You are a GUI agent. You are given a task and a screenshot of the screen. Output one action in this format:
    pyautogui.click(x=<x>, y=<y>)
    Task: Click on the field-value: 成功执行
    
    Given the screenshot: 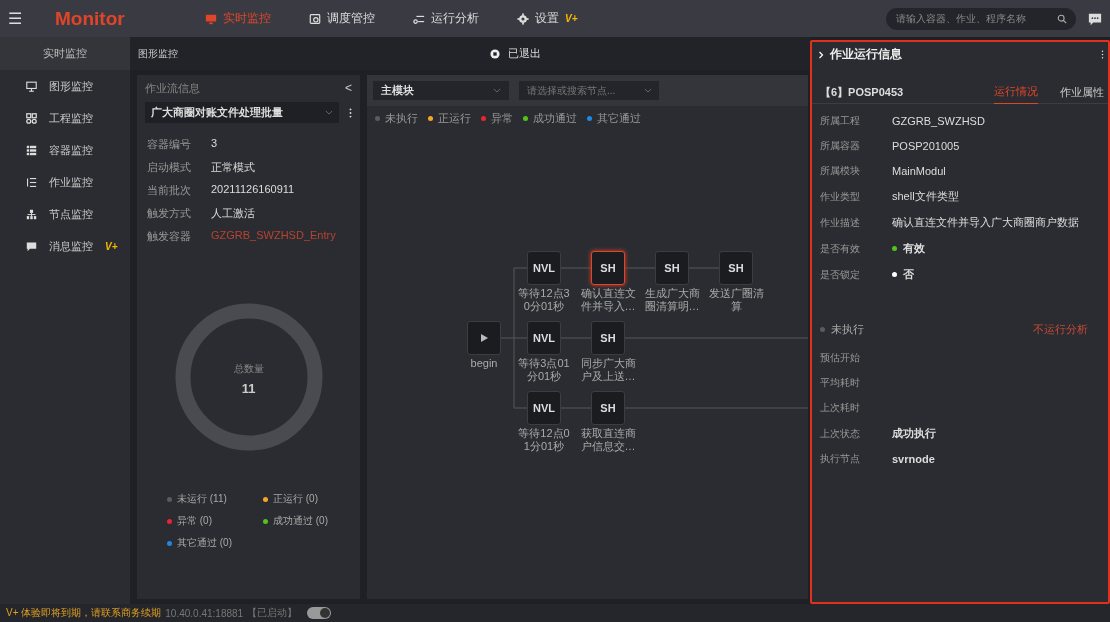 What is the action you would take?
    pyautogui.click(x=914, y=433)
    